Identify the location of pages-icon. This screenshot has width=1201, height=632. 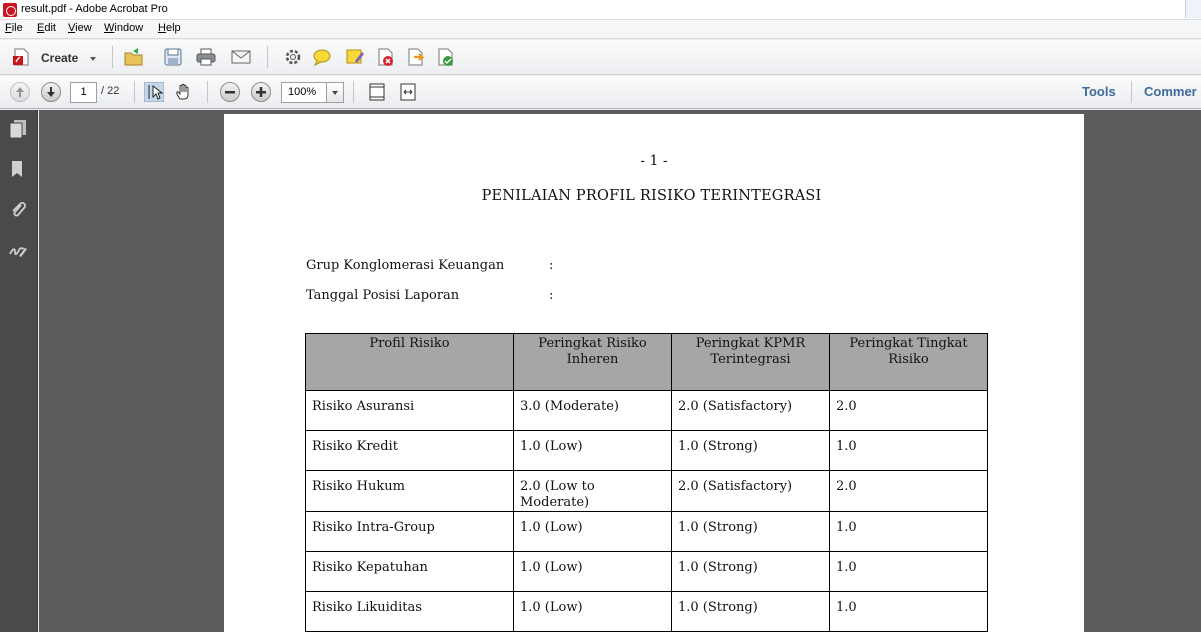
(18, 129).